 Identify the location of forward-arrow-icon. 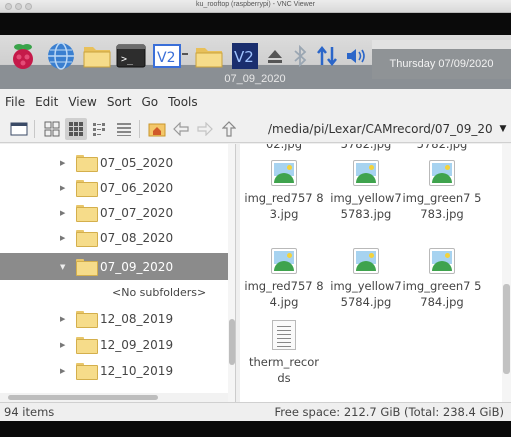
(205, 129).